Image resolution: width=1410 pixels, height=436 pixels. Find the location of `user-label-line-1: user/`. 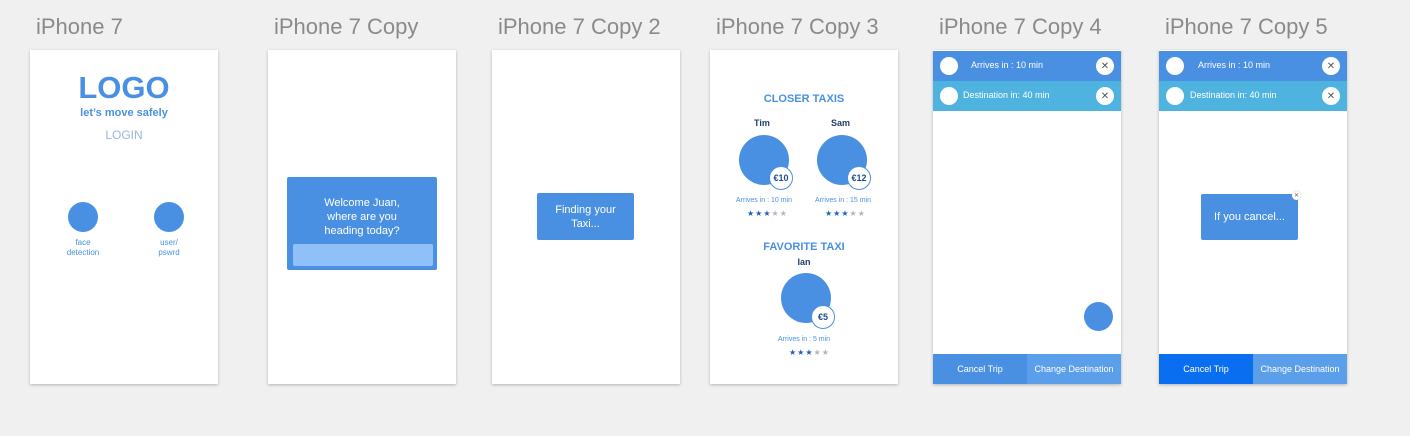

user-label-line-1: user/ is located at coordinates (169, 242).